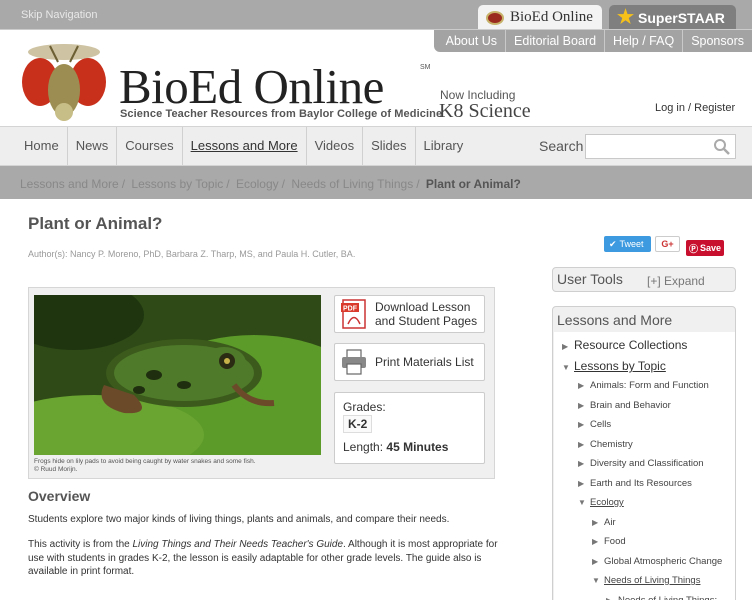 The height and width of the screenshot is (600, 752). What do you see at coordinates (353, 314) in the screenshot?
I see `pdf-icon: PDF` at bounding box center [353, 314].